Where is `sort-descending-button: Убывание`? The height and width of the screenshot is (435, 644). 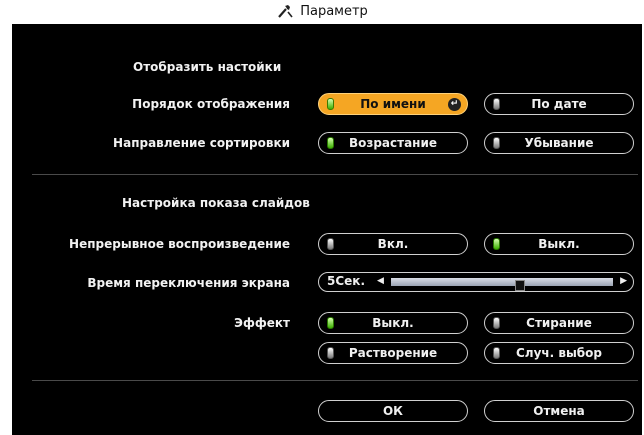 sort-descending-button: Убывание is located at coordinates (559, 143).